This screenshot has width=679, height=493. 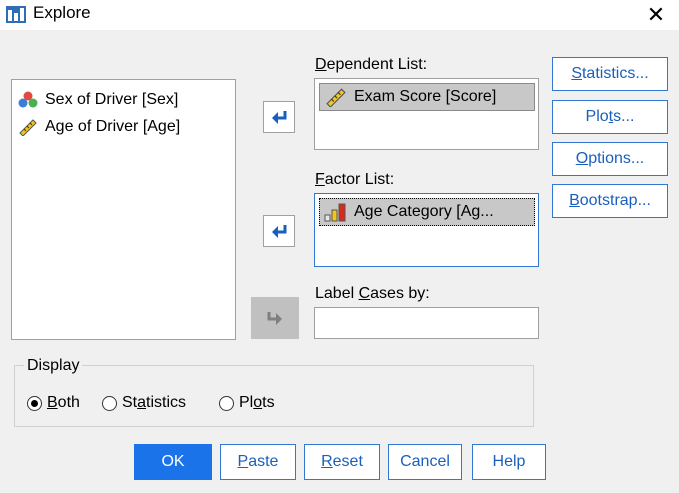 What do you see at coordinates (355, 179) in the screenshot?
I see `factor-list-label: Factor List:` at bounding box center [355, 179].